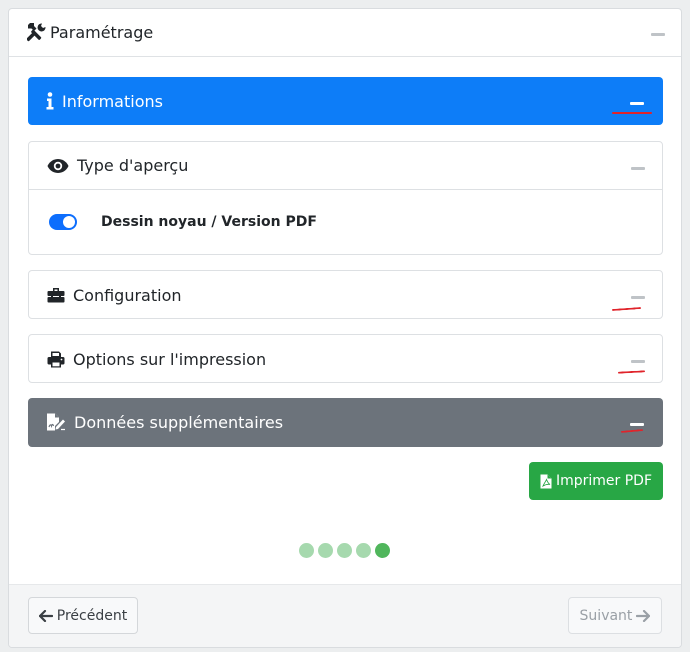 This screenshot has height=652, width=690. Describe the element at coordinates (546, 481) in the screenshot. I see `file-pdf-icon` at that location.